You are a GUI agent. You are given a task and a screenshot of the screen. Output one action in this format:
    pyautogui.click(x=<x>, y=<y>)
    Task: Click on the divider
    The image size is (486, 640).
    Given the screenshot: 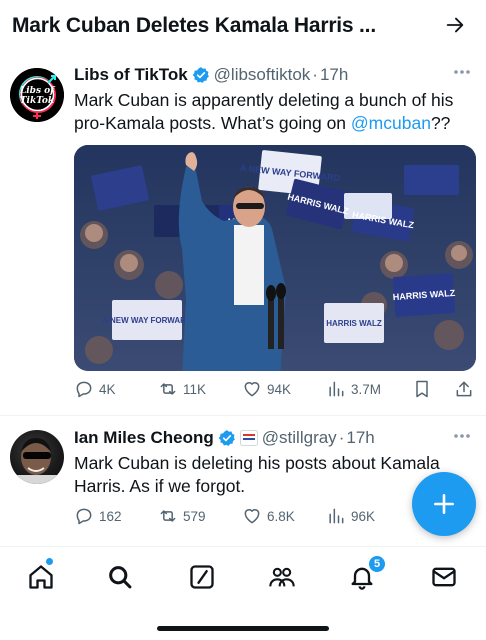 What is the action you would take?
    pyautogui.click(x=243, y=415)
    